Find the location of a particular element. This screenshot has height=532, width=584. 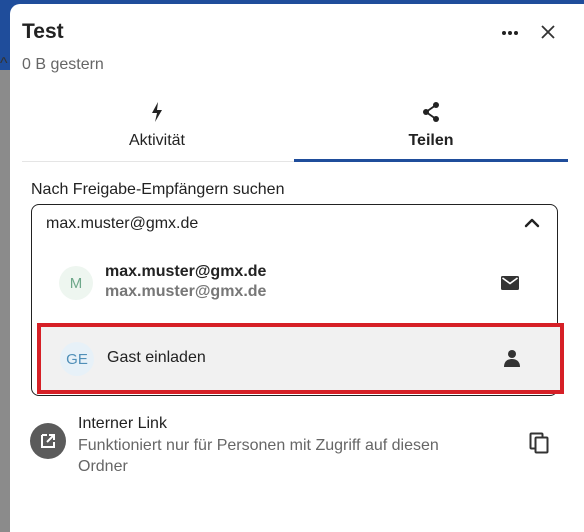

close-button is located at coordinates (548, 32).